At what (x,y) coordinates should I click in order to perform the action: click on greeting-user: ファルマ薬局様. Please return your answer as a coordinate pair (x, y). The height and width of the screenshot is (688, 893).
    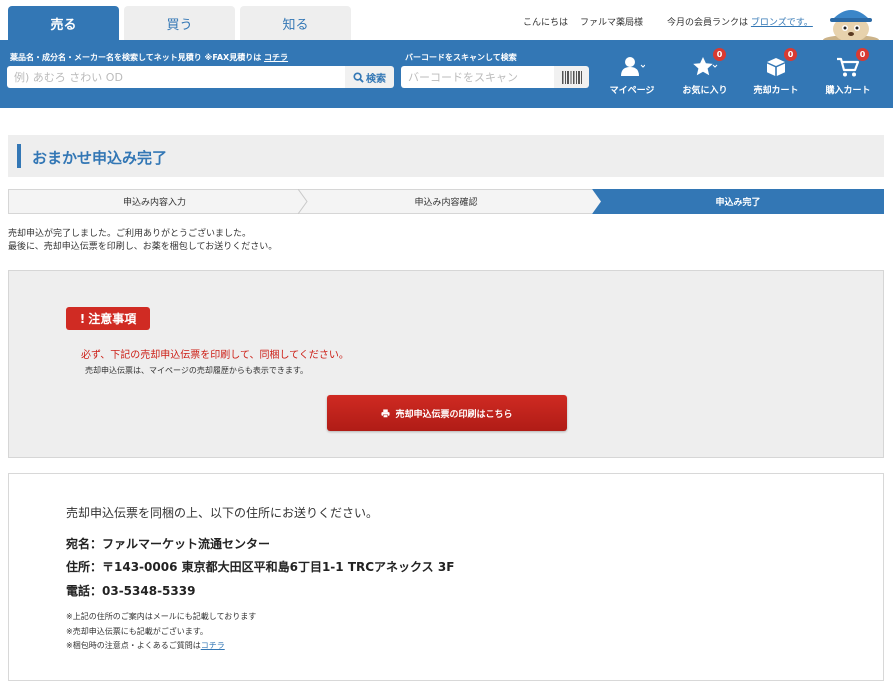
    Looking at the image, I should click on (612, 23).